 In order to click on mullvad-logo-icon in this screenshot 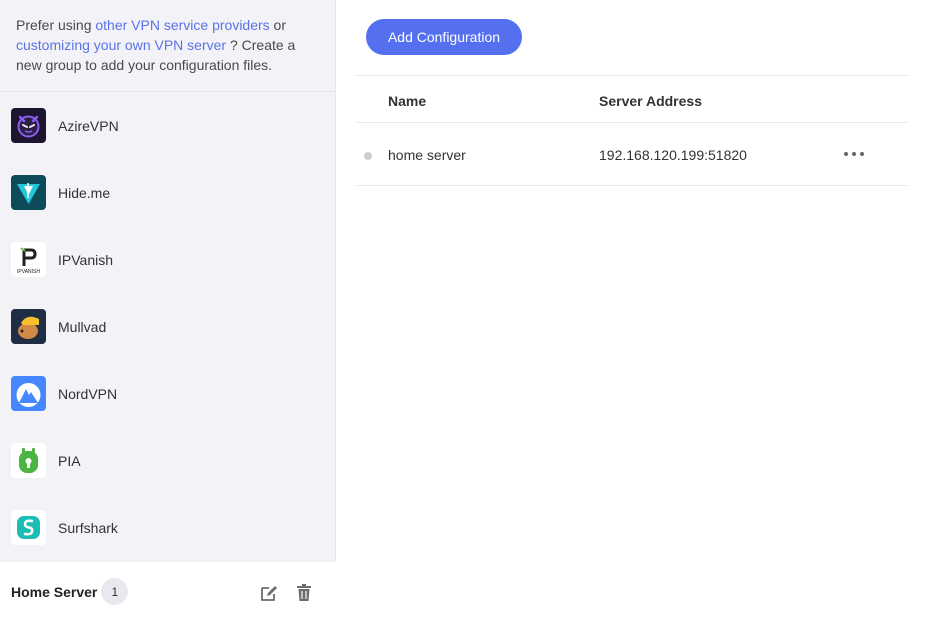, I will do `click(28, 326)`.